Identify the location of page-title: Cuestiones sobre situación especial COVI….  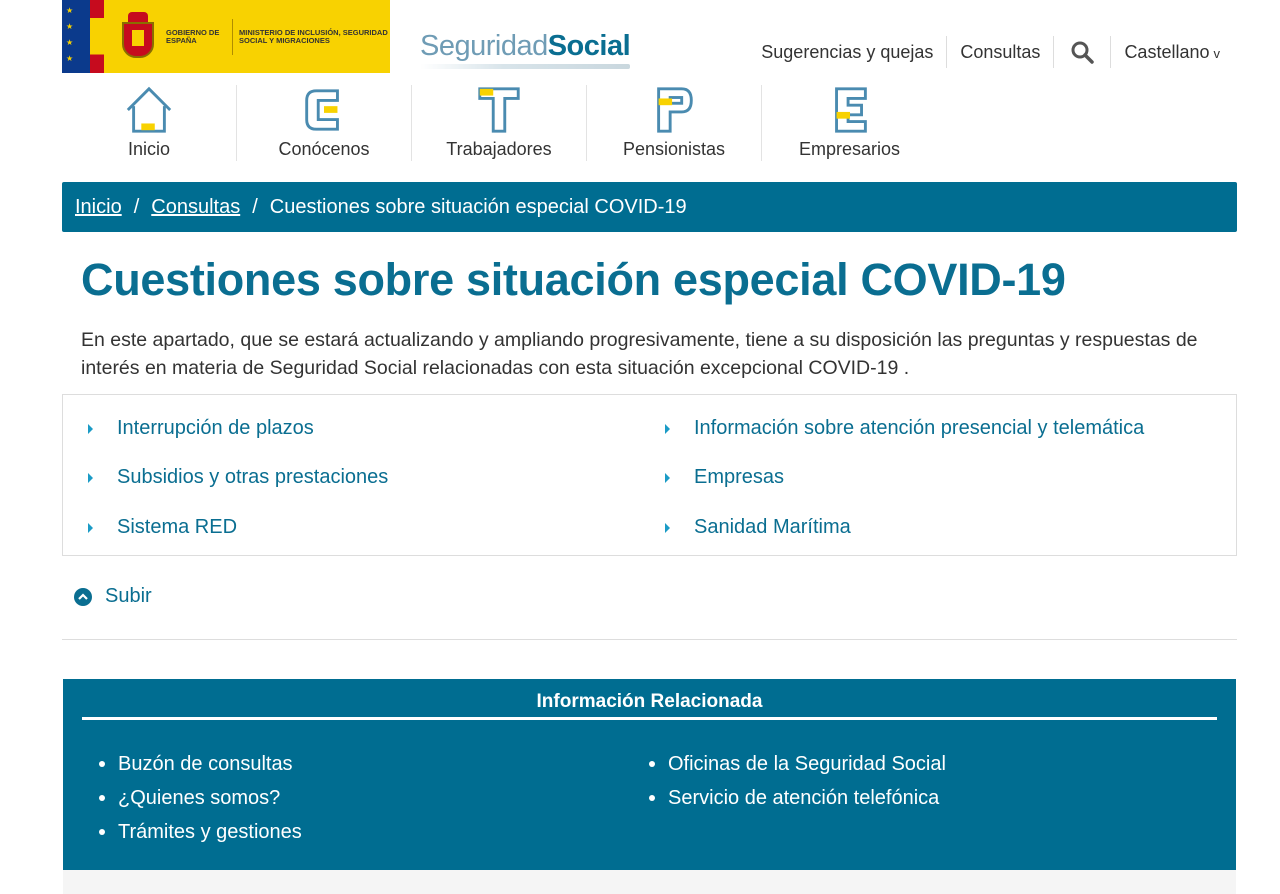
(573, 279).